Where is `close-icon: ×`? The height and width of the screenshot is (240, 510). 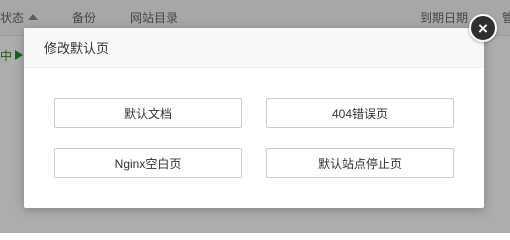 close-icon: × is located at coordinates (483, 28).